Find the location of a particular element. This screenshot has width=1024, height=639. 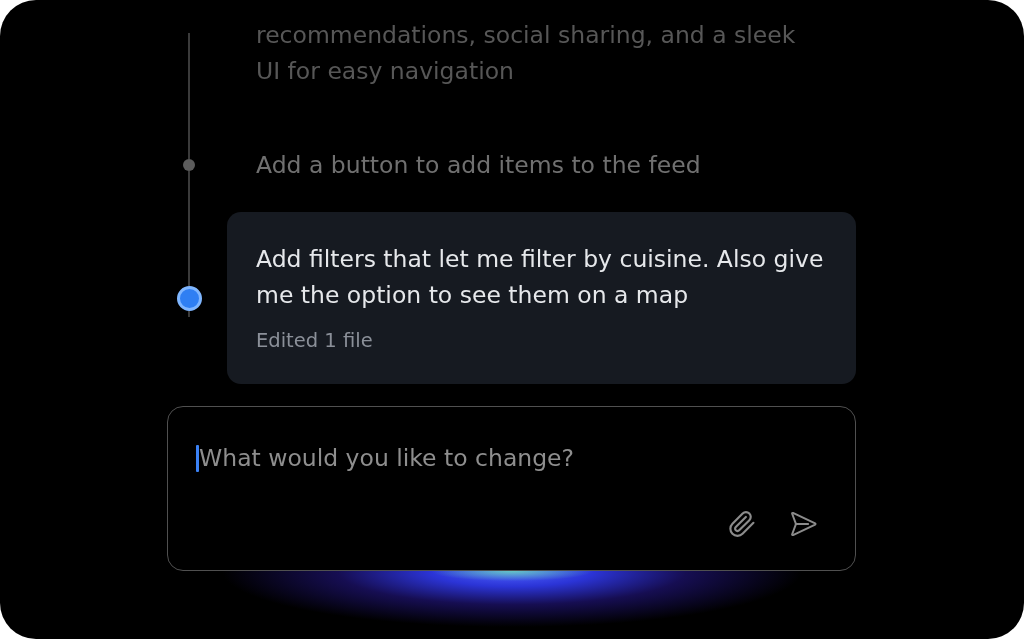

message-text: Add a button to add items to the feed is located at coordinates (478, 165).